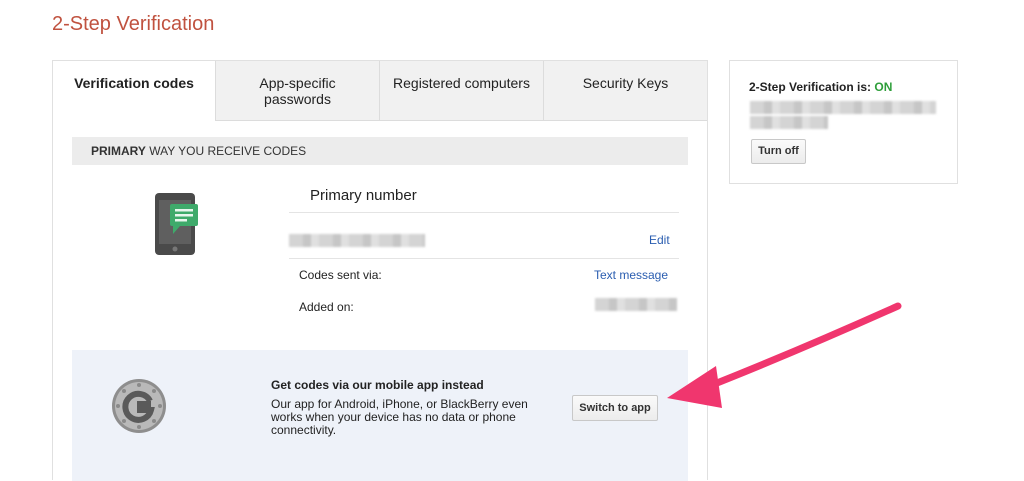 The image size is (1024, 481). Describe the element at coordinates (625, 91) in the screenshot. I see `tab-security-keys: Security Keys` at that location.